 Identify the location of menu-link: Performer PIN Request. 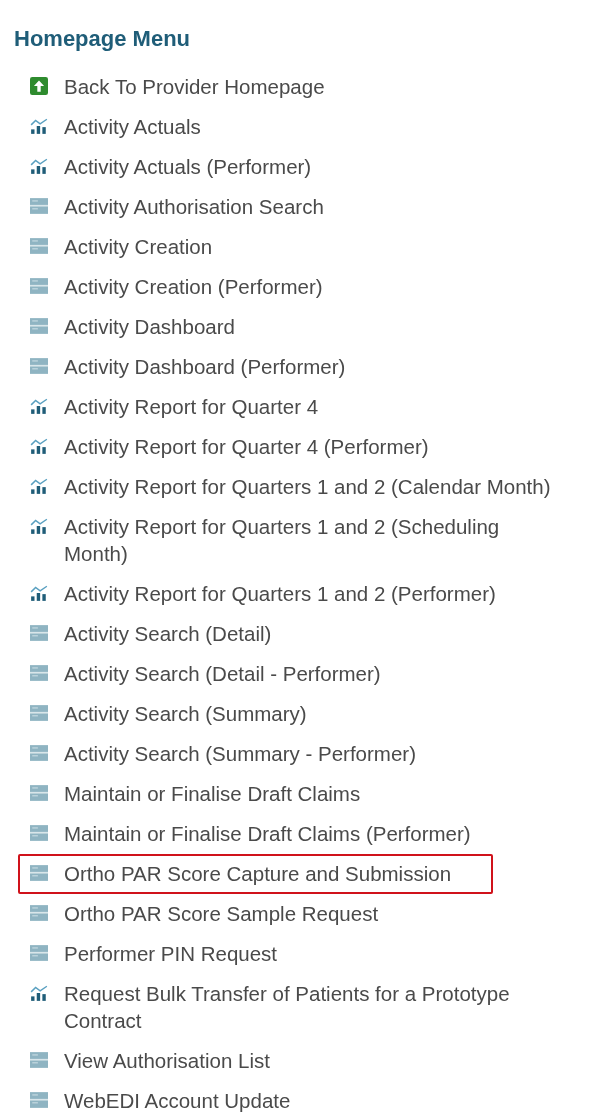
(171, 953).